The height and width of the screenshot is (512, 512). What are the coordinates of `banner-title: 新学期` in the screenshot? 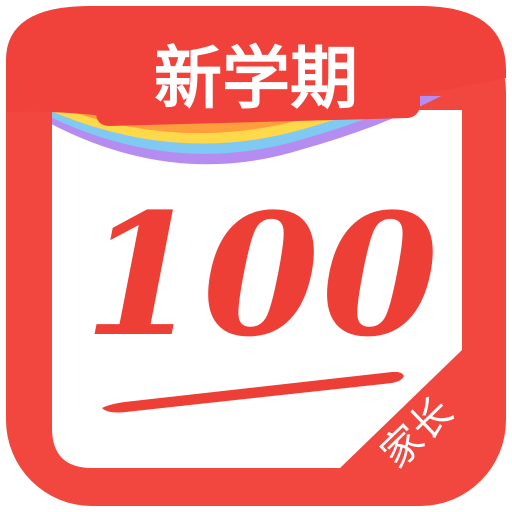 It's located at (256, 79).